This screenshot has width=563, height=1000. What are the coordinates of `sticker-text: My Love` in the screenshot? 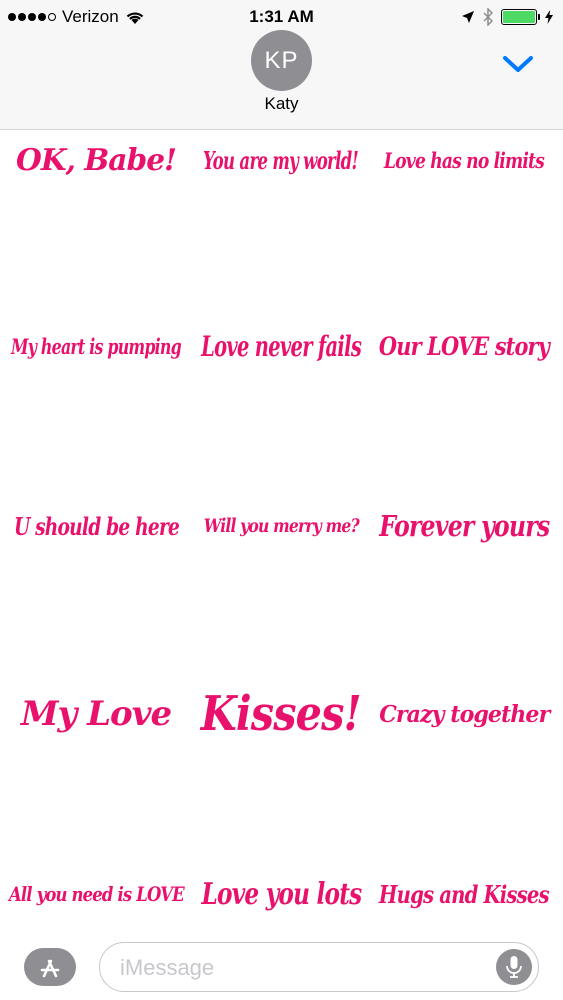 It's located at (96, 714).